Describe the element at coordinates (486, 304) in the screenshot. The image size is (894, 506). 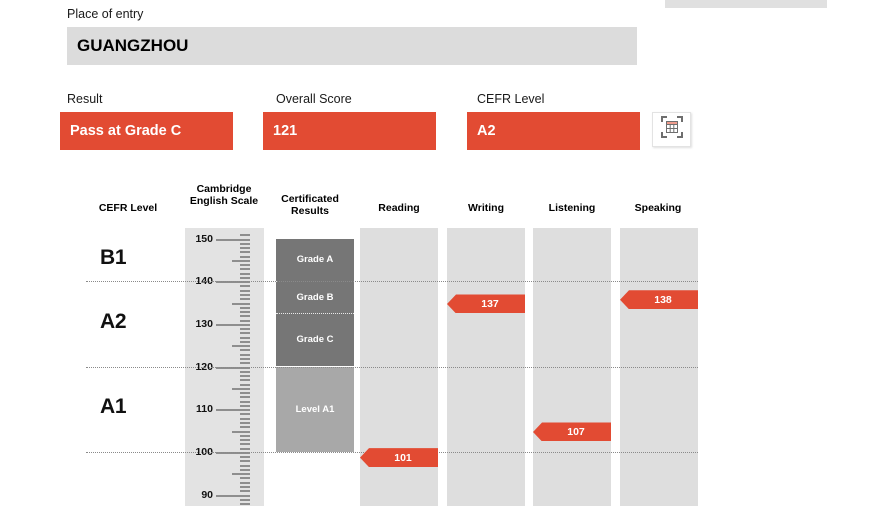
I see `score-marker: 137` at that location.